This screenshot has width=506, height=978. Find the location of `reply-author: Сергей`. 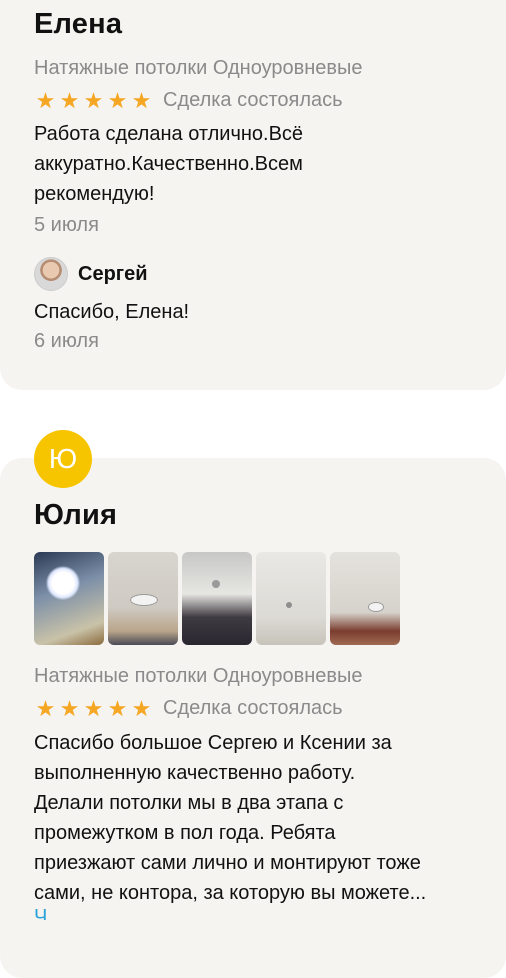

reply-author: Сергей is located at coordinates (113, 273).